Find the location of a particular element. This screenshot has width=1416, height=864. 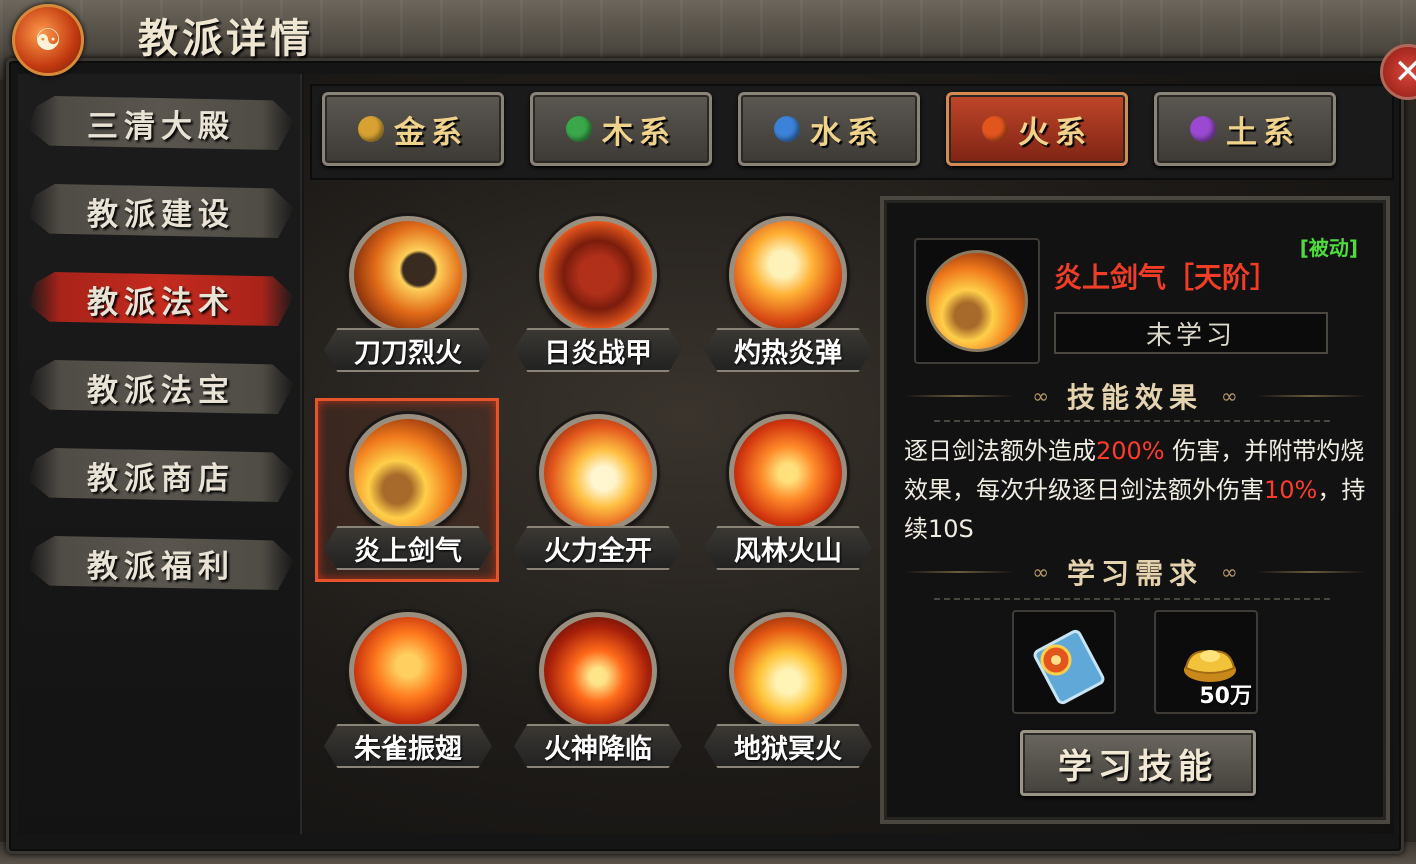

detail-icon-frame is located at coordinates (977, 301).